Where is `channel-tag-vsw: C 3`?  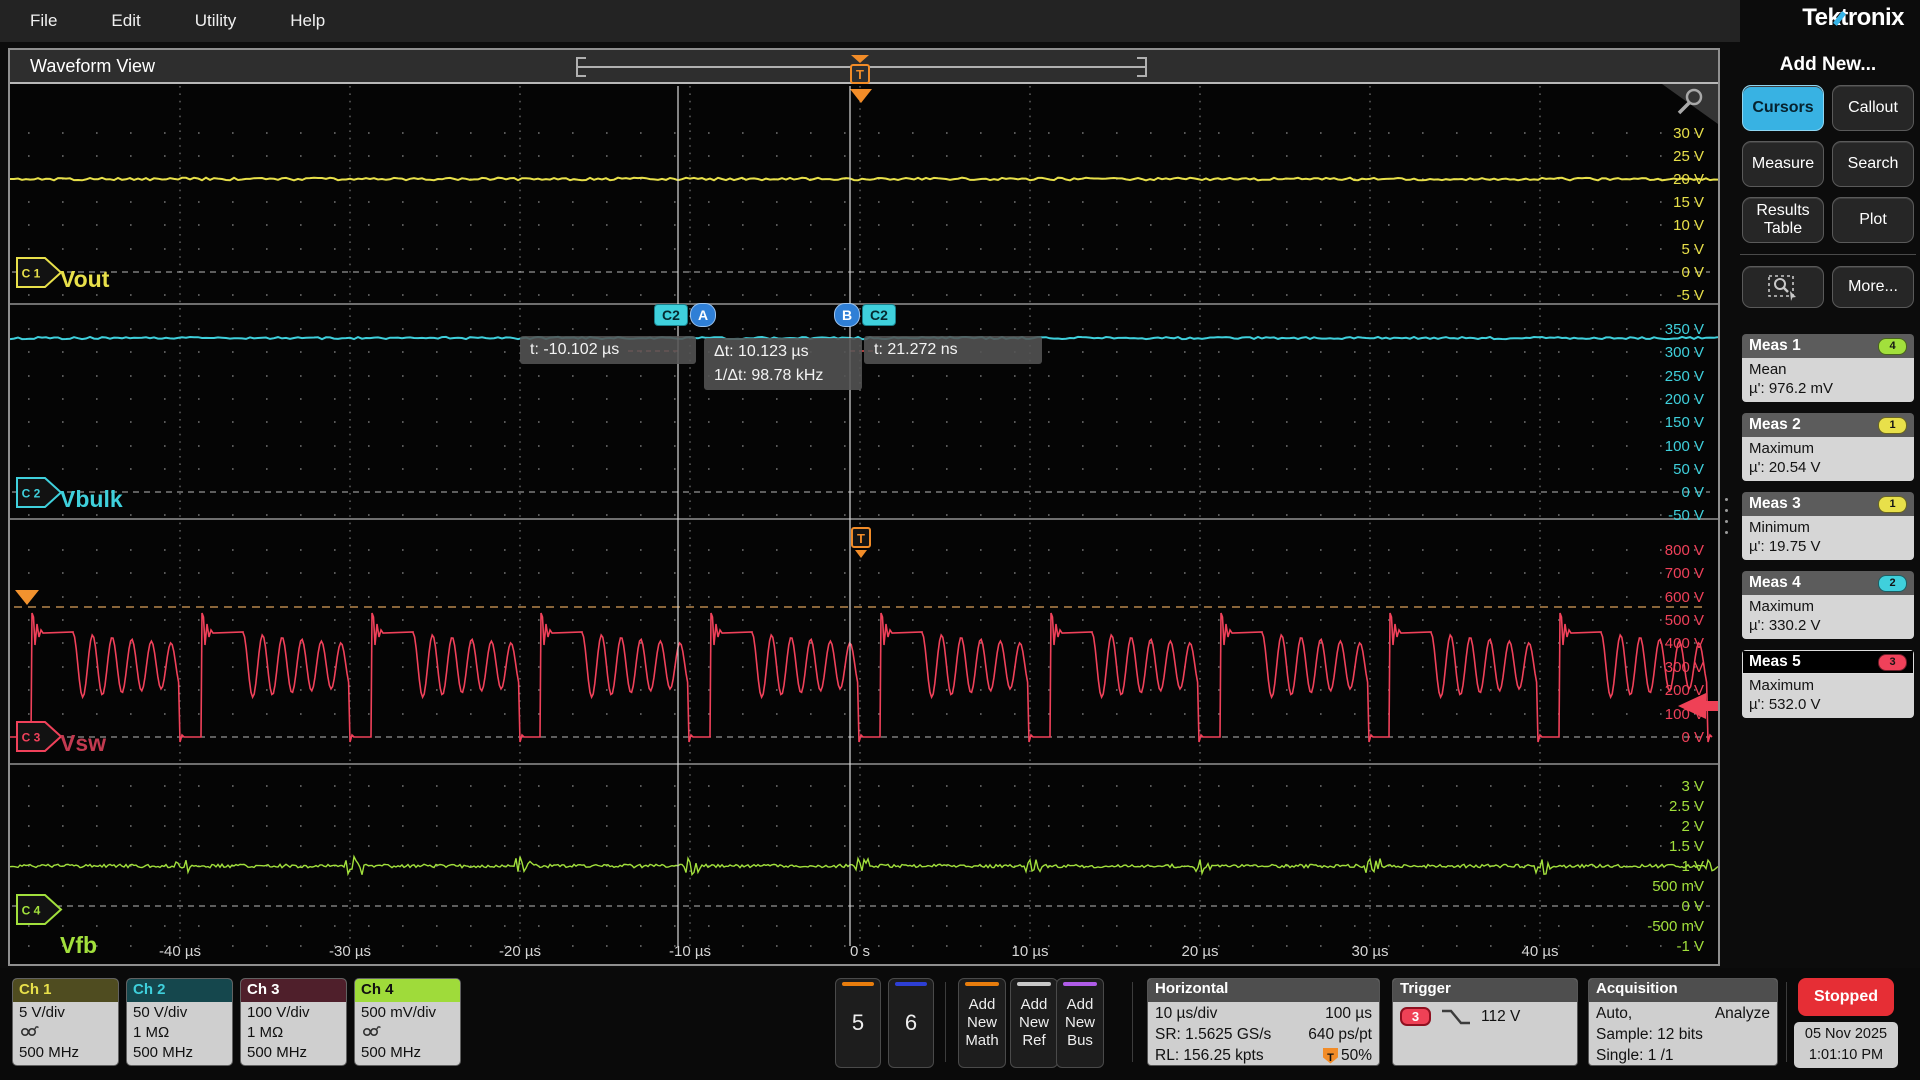
channel-tag-vsw: C 3 is located at coordinates (39, 736).